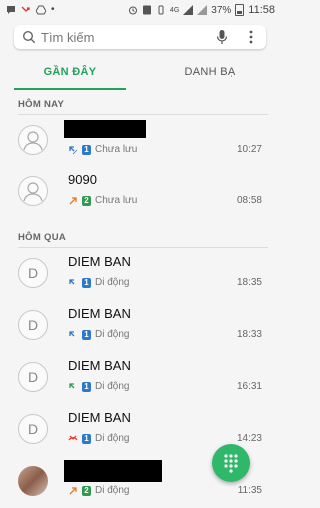 Image resolution: width=320 pixels, height=508 pixels. Describe the element at coordinates (70, 74) in the screenshot. I see `tab-recent: GẦN ĐÂY` at that location.